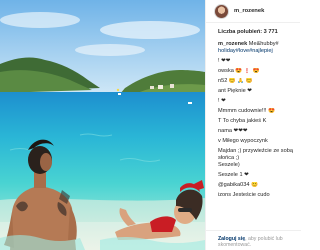  What do you see at coordinates (255, 154) in the screenshot?
I see `comment-item: Majdan ;) przywieźcie ze sobą słońca ;)` at bounding box center [255, 154].